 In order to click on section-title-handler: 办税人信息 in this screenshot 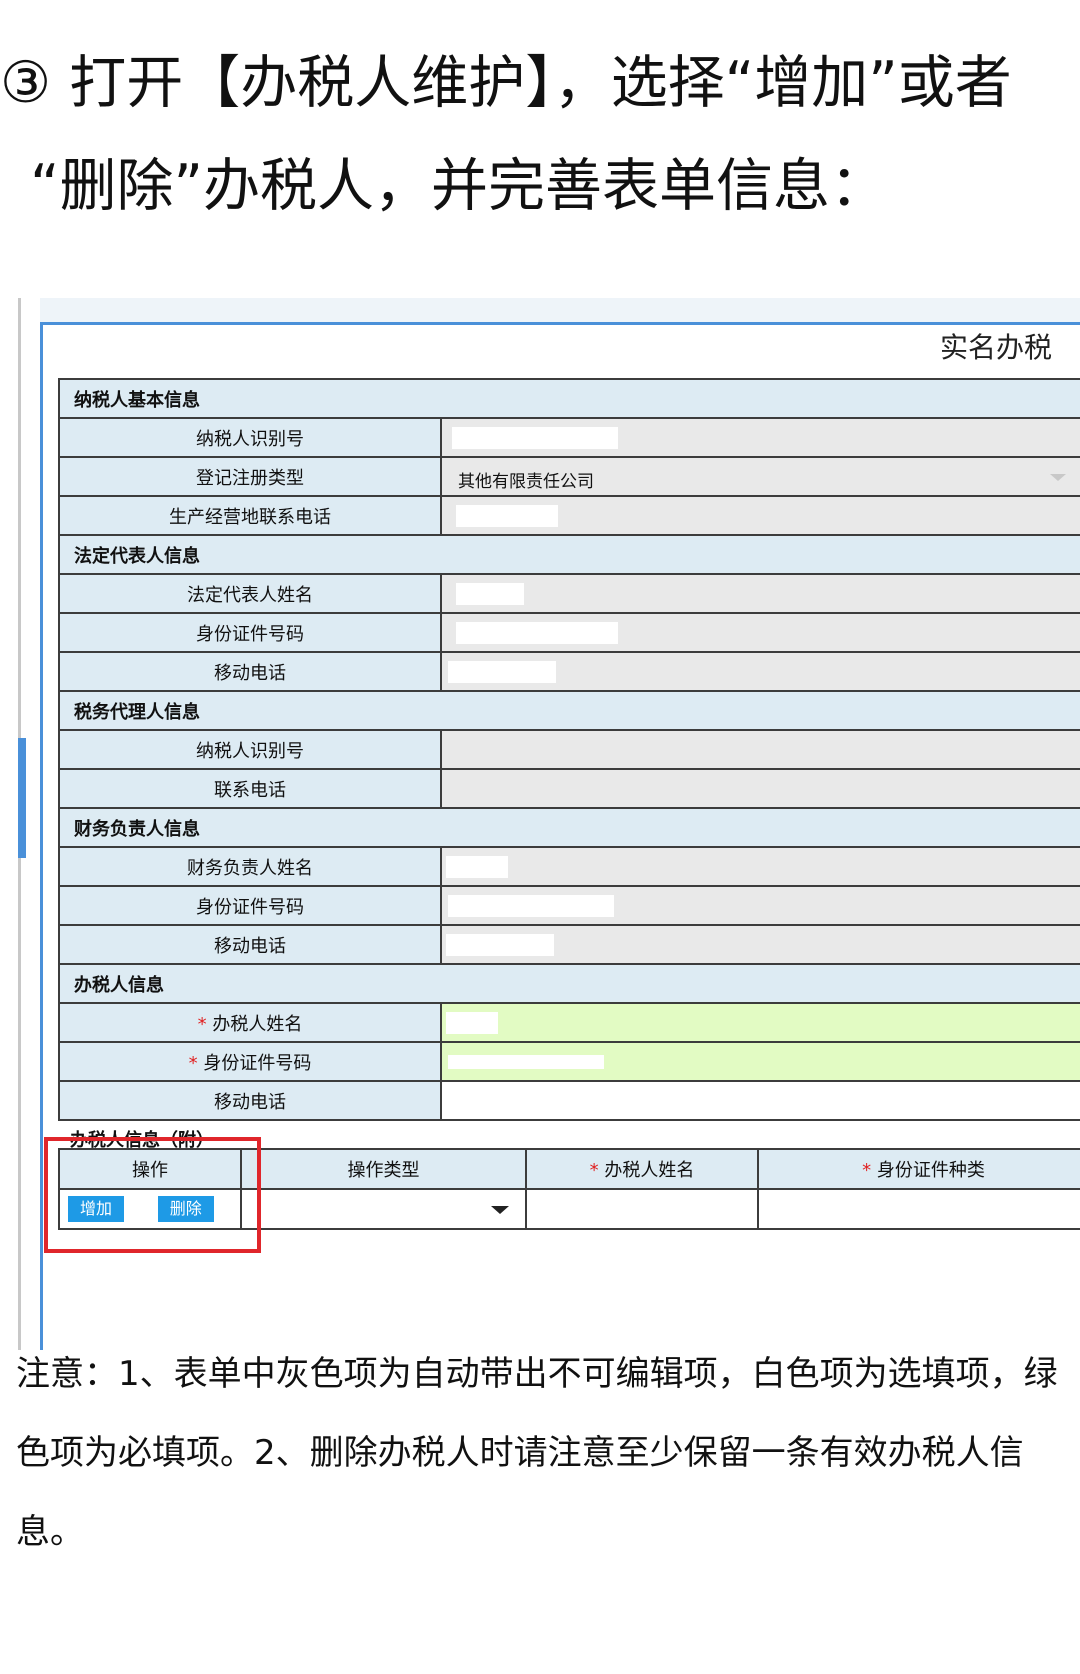, I will do `click(569, 983)`.